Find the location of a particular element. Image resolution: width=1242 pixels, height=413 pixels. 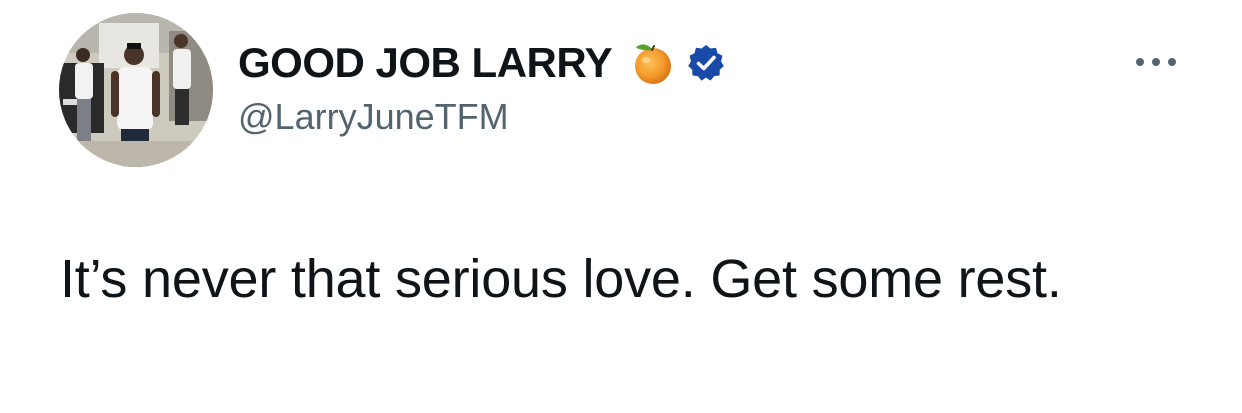

verified-badge-icon is located at coordinates (706, 63).